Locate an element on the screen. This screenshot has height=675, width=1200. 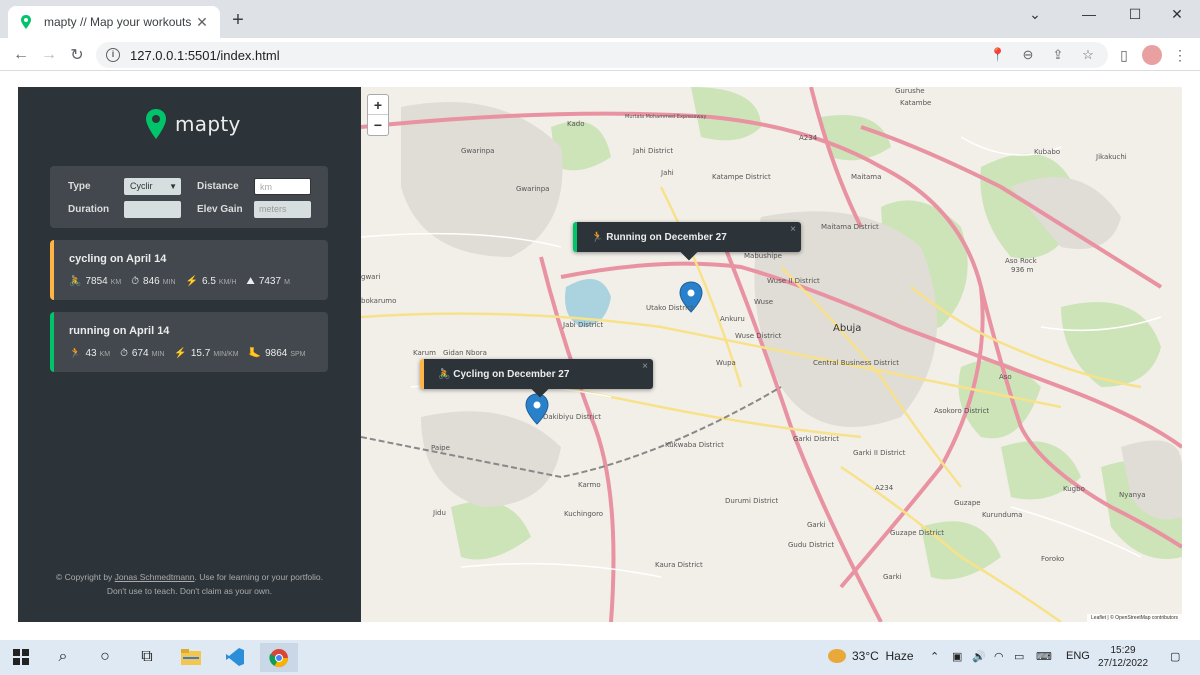
map-label-wupa: Wupa is located at coordinates (726, 363).